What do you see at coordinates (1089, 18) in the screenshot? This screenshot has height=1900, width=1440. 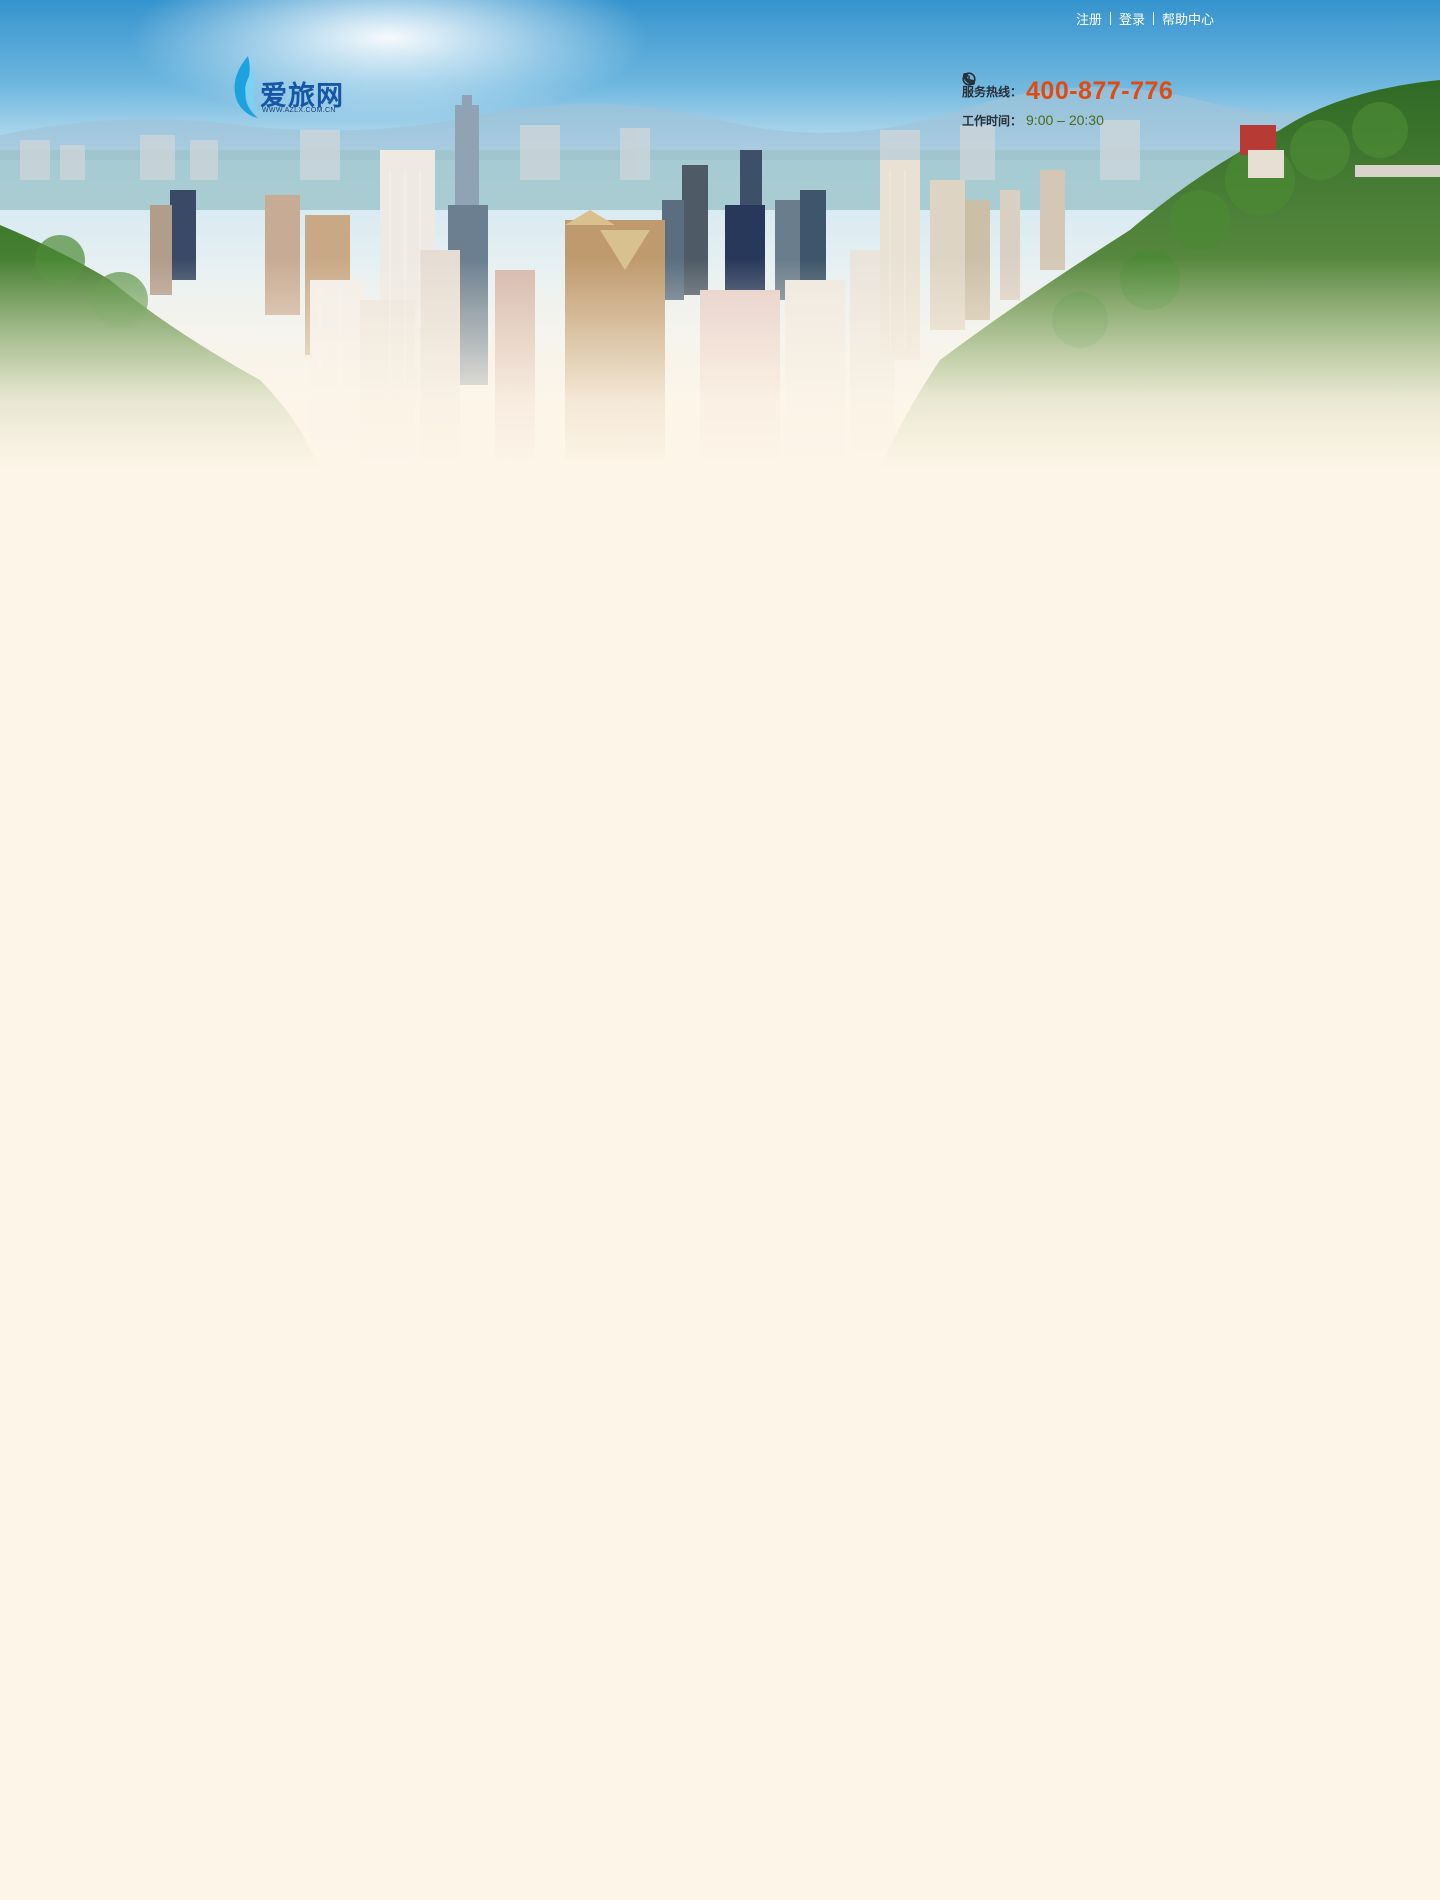 I see `register-link: 注册` at bounding box center [1089, 18].